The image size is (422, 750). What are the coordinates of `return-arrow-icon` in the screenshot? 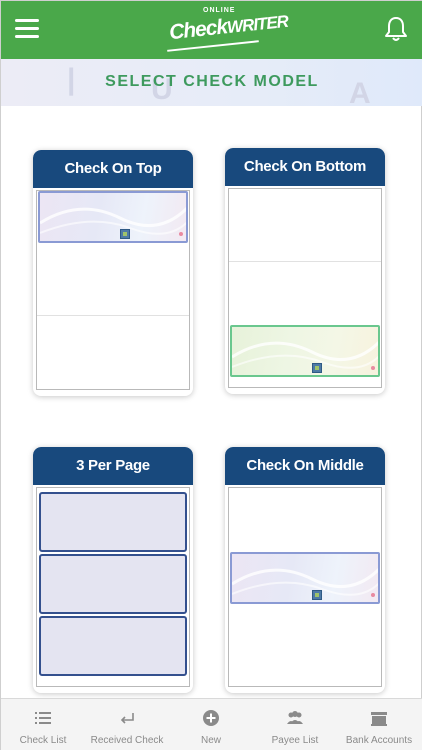 It's located at (127, 718).